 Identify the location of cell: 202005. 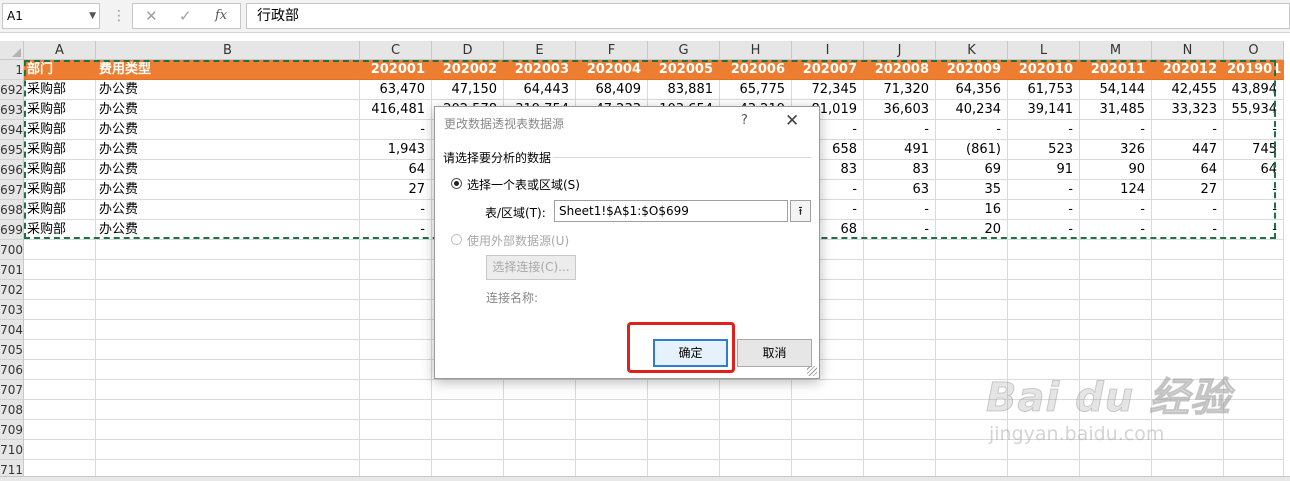
(684, 70).